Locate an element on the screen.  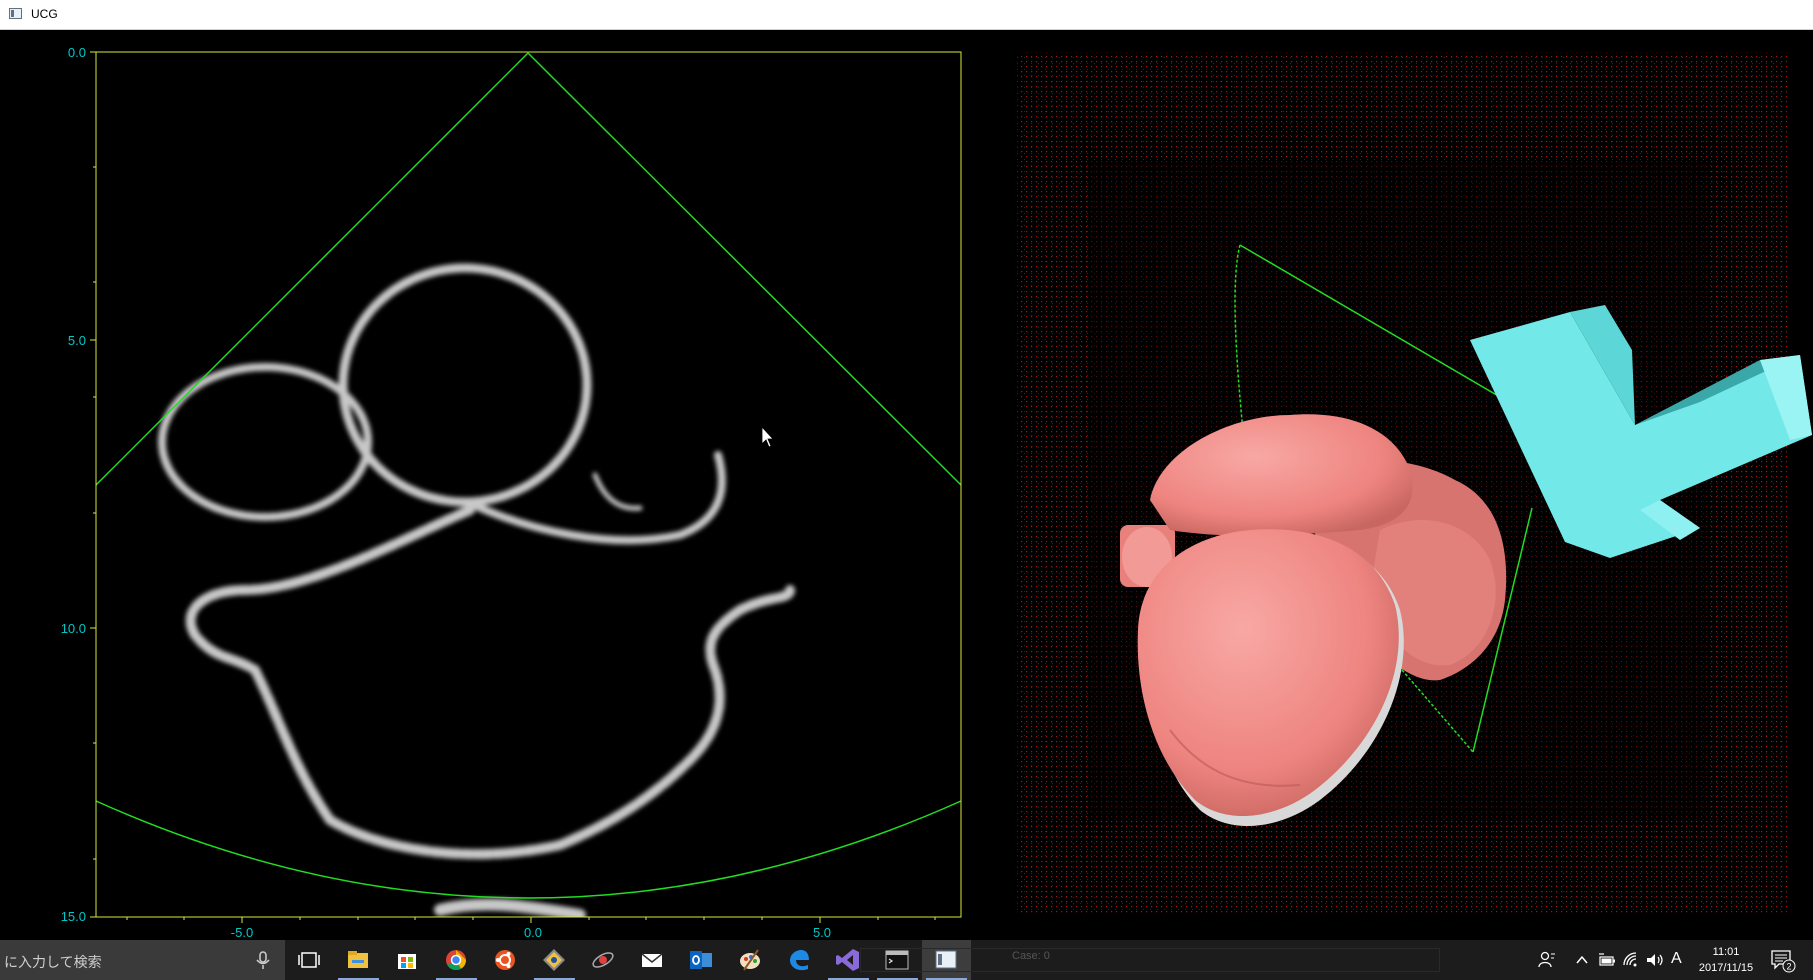
task-view-button is located at coordinates (309, 960).